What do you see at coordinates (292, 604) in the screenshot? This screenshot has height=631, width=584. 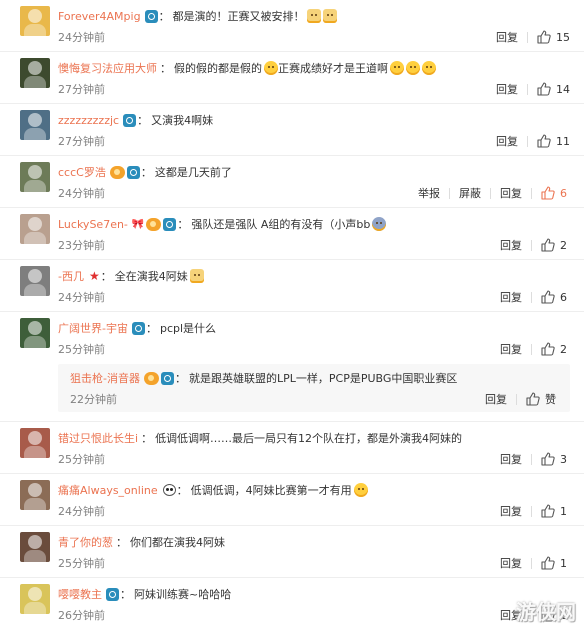 I see `comment-item: 嘤嘤教主 ： 阿妹训练赛~哈哈哈 26分钟前 回复 1` at bounding box center [292, 604].